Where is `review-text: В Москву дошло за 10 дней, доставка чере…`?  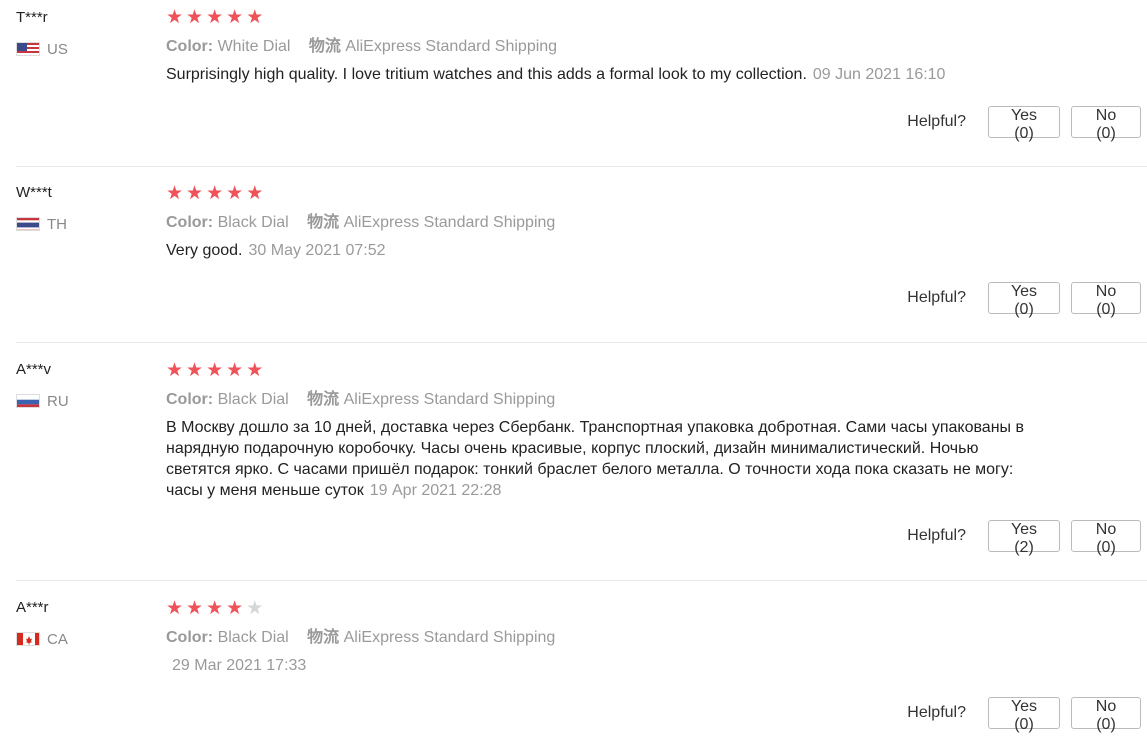 review-text: В Москву дошло за 10 дней, доставка чере… is located at coordinates (595, 459).